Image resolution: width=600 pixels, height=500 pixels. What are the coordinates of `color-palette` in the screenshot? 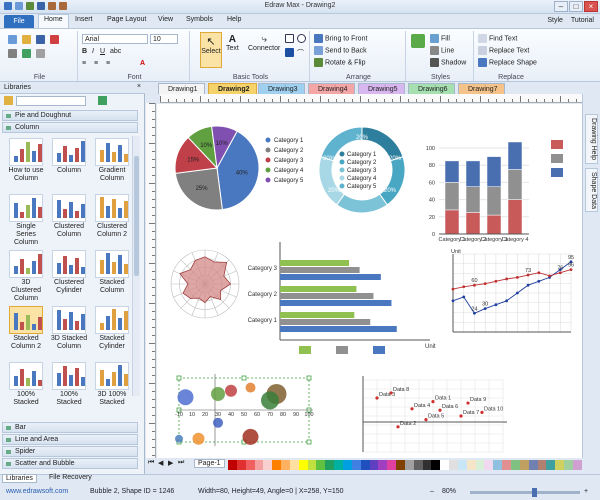 It's located at (405, 465).